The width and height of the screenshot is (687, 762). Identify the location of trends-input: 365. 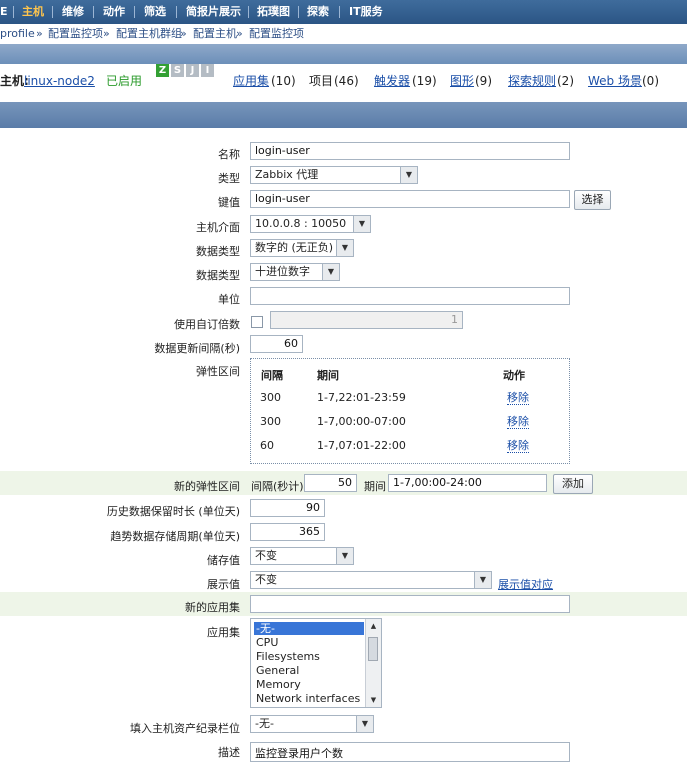
(287, 532).